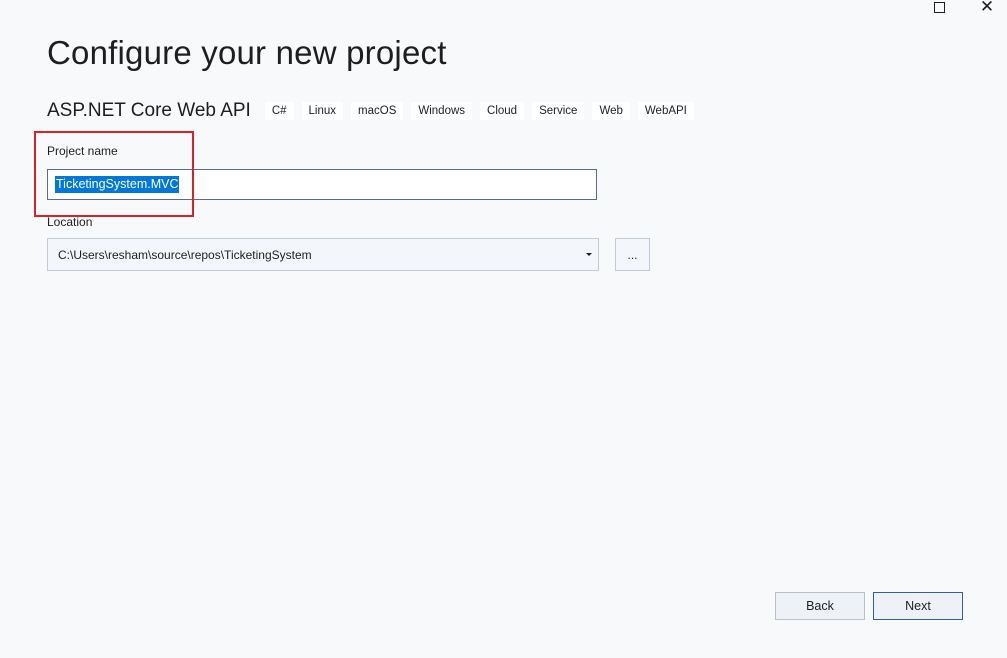  What do you see at coordinates (247, 52) in the screenshot?
I see `page-title: Configure your new project` at bounding box center [247, 52].